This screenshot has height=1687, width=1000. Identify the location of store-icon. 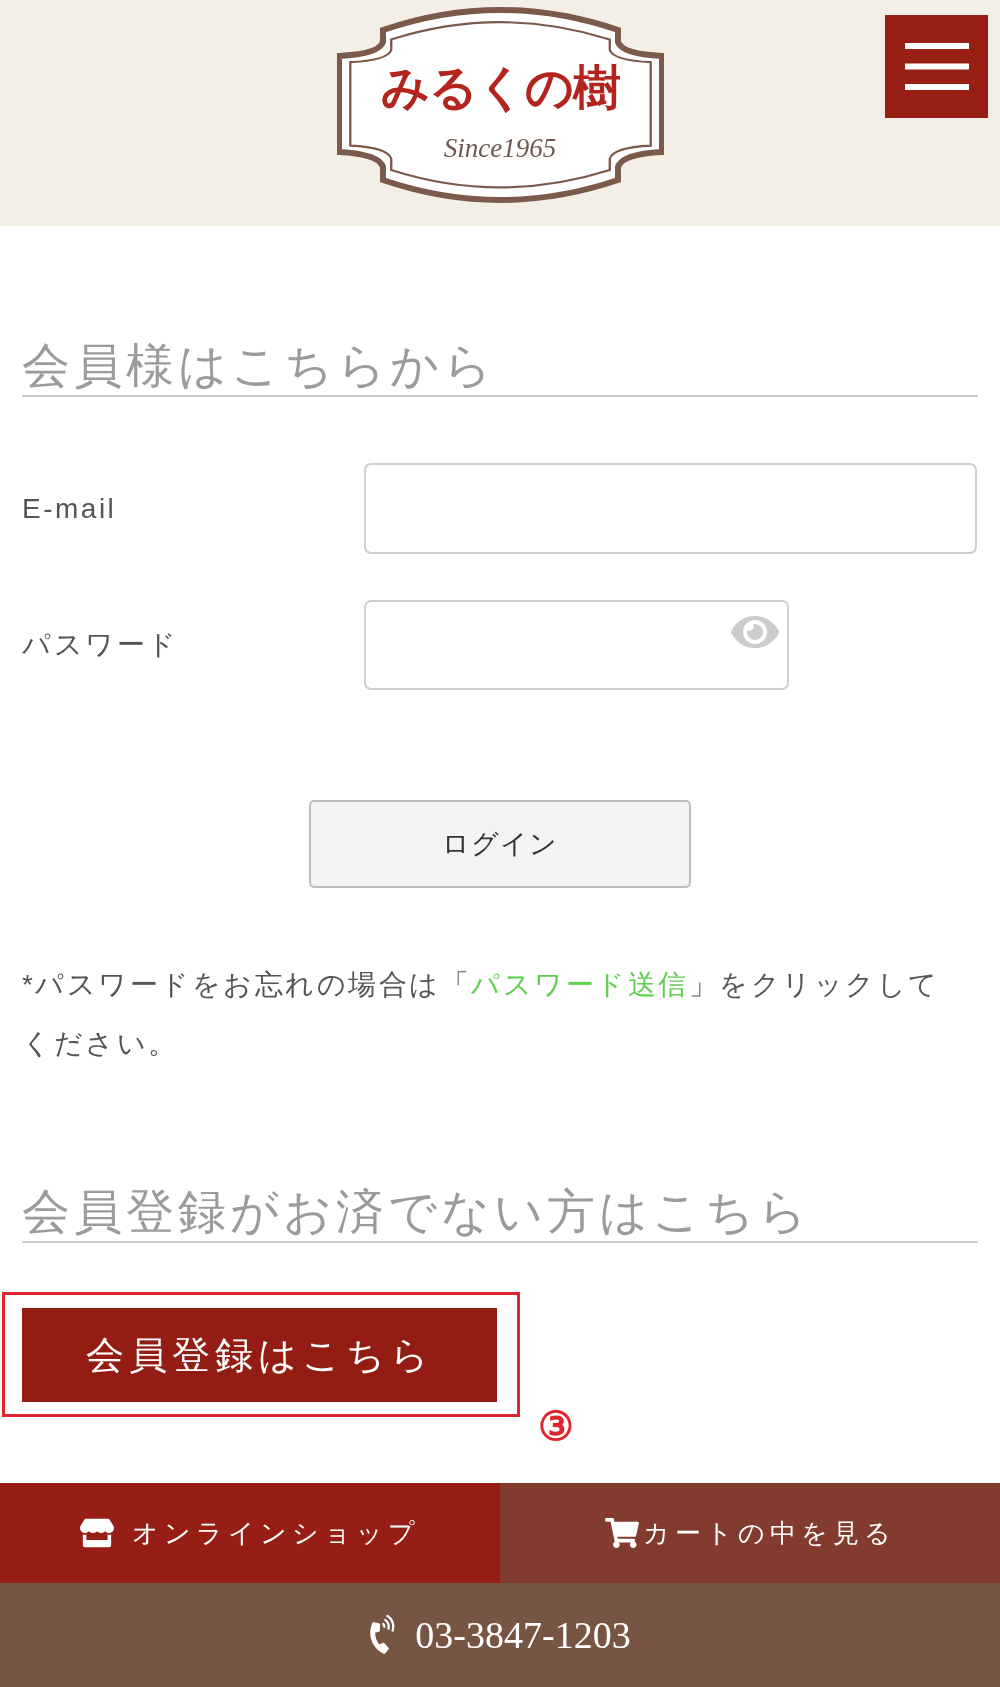
(97, 1533).